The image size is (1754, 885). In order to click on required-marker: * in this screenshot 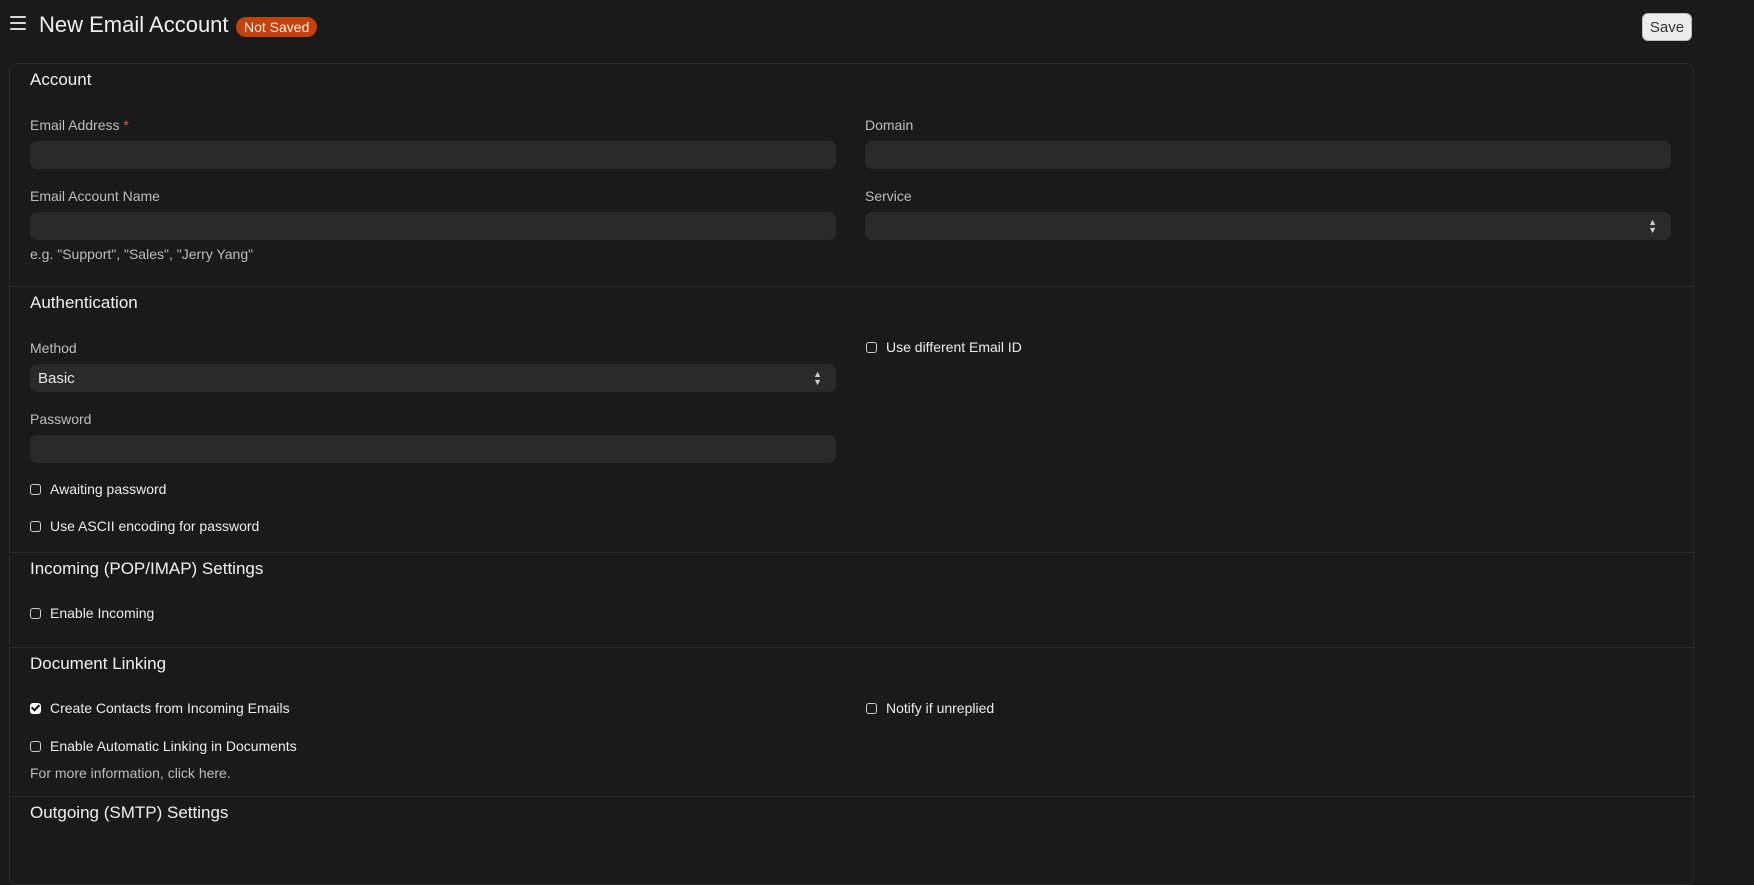, I will do `click(126, 125)`.